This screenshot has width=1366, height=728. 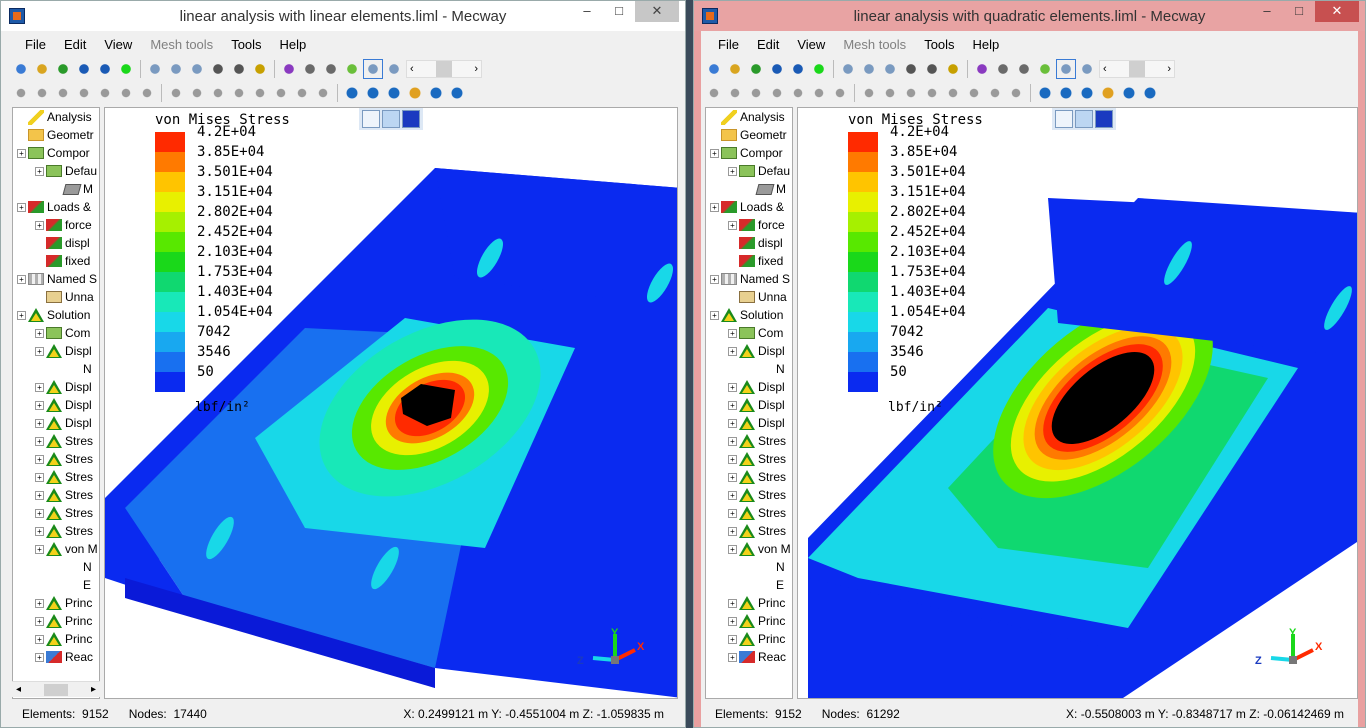 What do you see at coordinates (1066, 93) in the screenshot?
I see `bowl-icon` at bounding box center [1066, 93].